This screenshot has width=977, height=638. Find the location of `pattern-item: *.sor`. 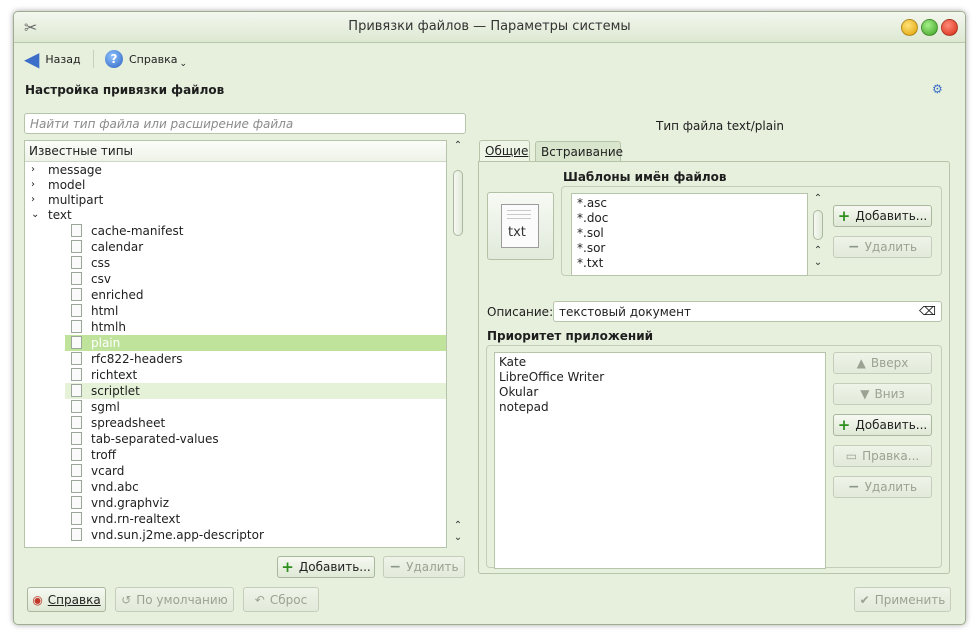

pattern-item: *.sor is located at coordinates (689, 248).